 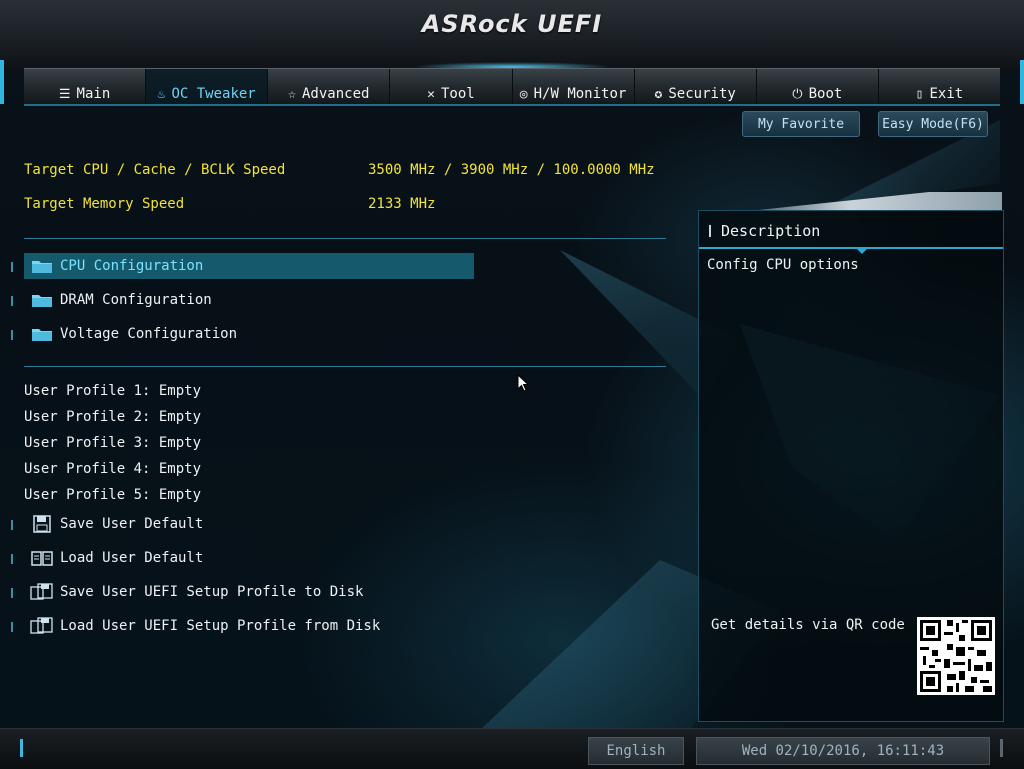 I want to click on action-label: Save User UEFI Setup Profile to Disk, so click(x=212, y=592).